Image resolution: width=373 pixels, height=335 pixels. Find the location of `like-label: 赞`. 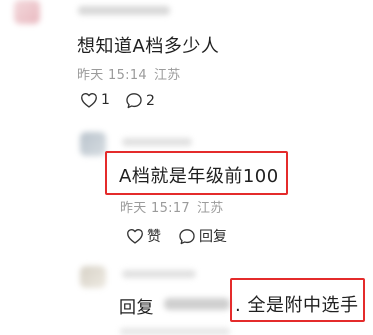

like-label: 赞 is located at coordinates (154, 237).